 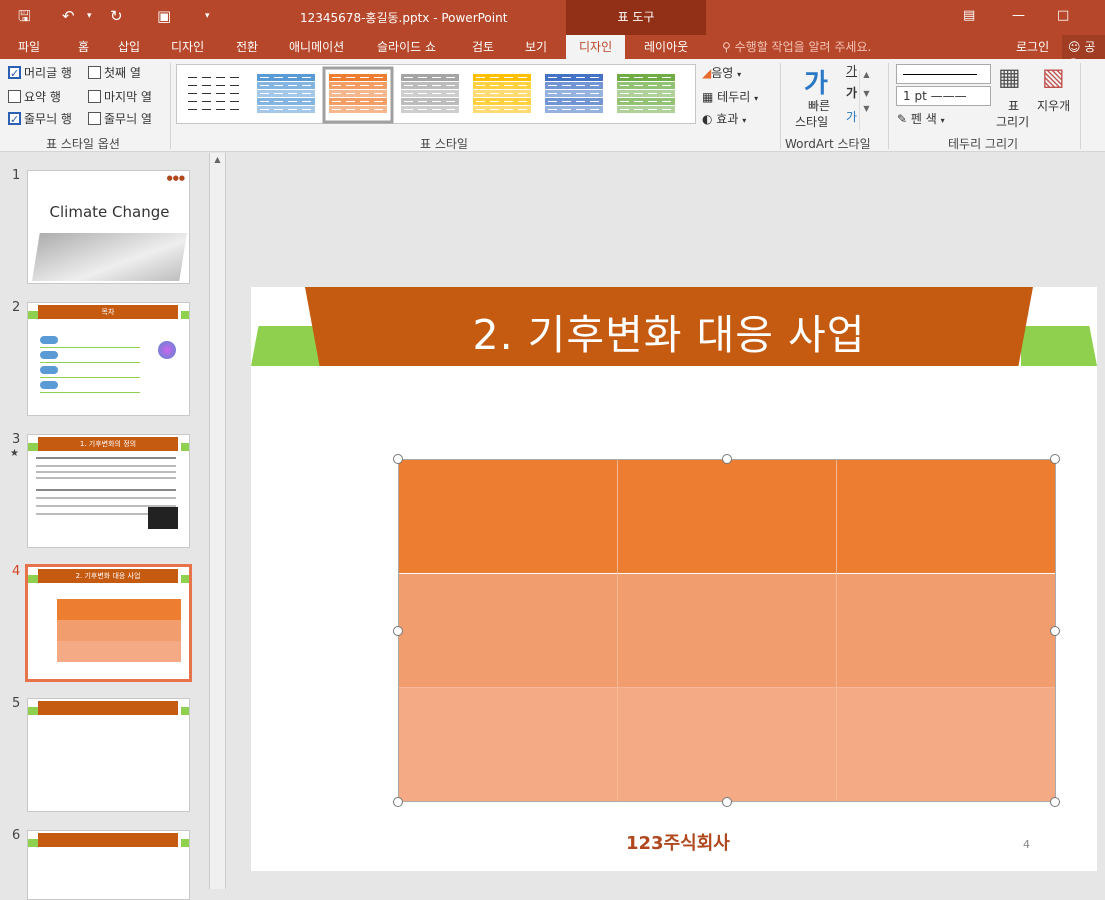 What do you see at coordinates (1053, 105) in the screenshot?
I see `eraser-label: 지우개` at bounding box center [1053, 105].